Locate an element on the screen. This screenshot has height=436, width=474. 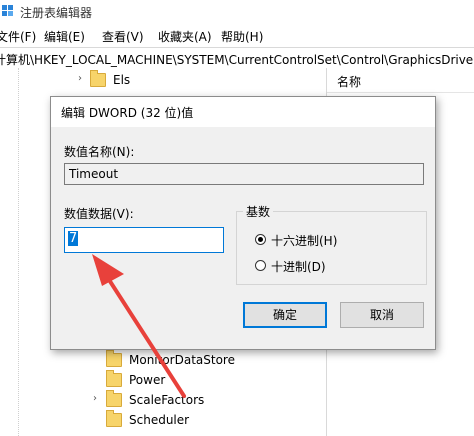
column-header: 名称 is located at coordinates (400, 80).